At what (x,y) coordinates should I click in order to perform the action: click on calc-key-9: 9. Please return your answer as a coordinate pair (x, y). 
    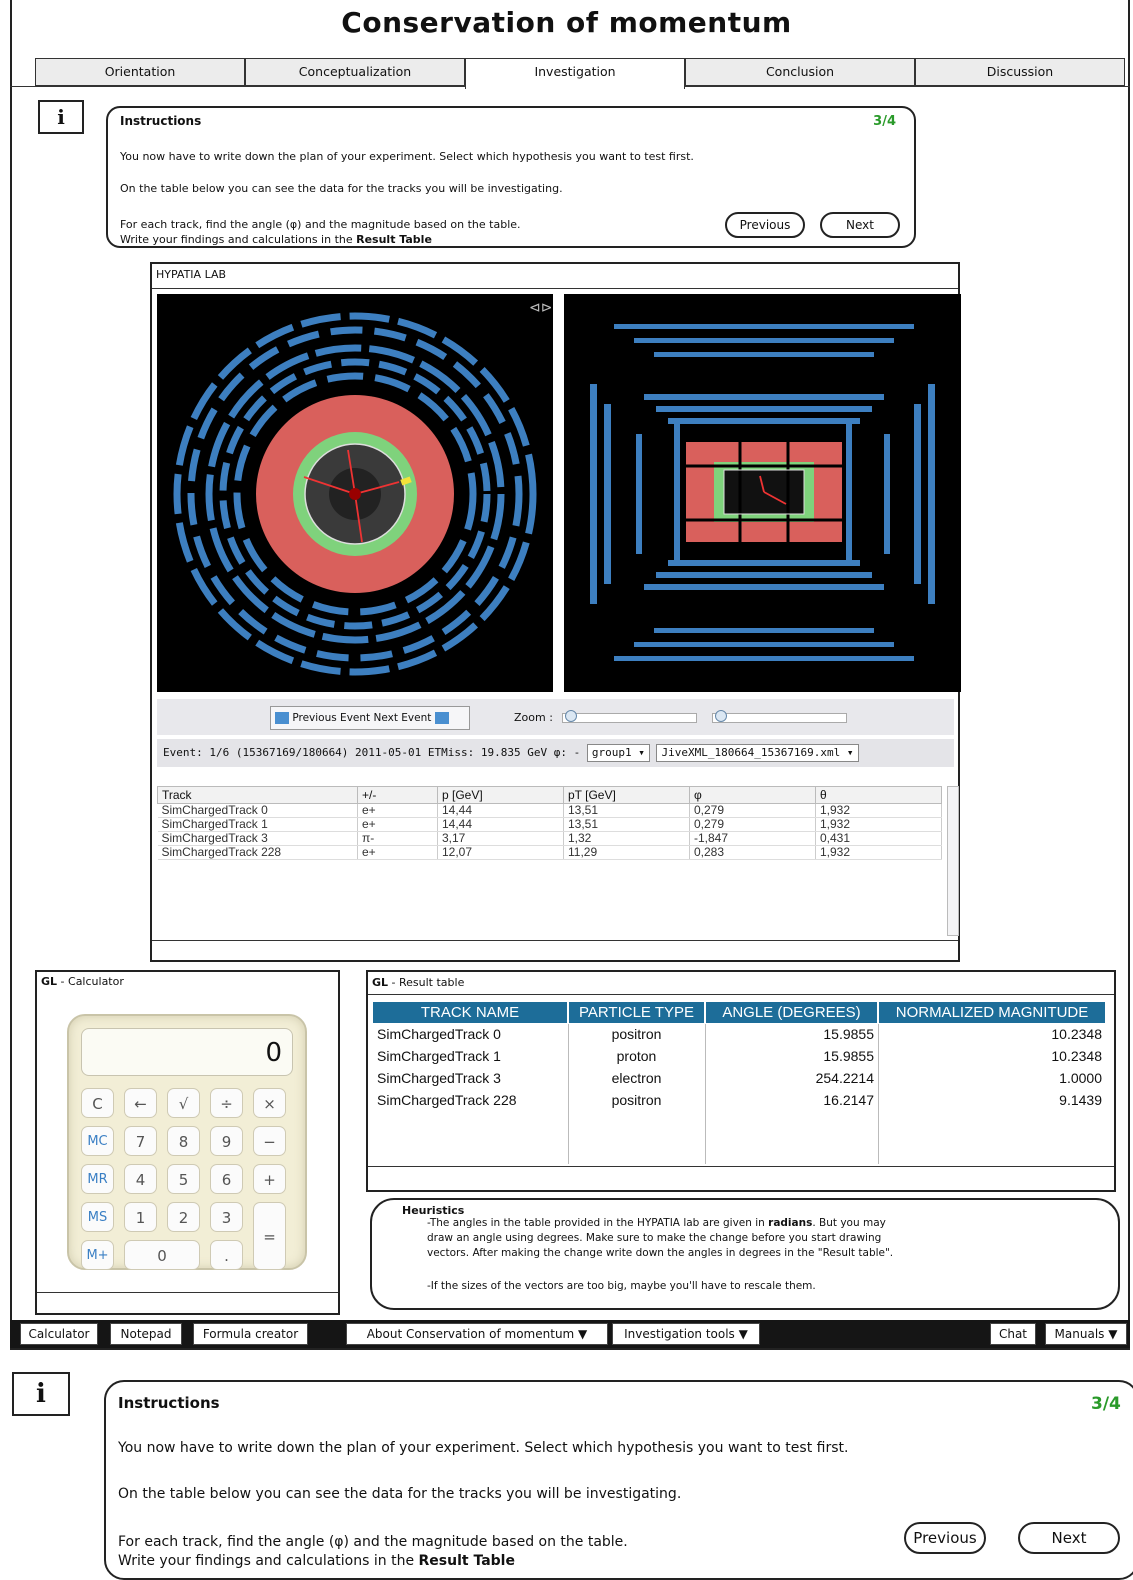
    Looking at the image, I should click on (226, 1141).